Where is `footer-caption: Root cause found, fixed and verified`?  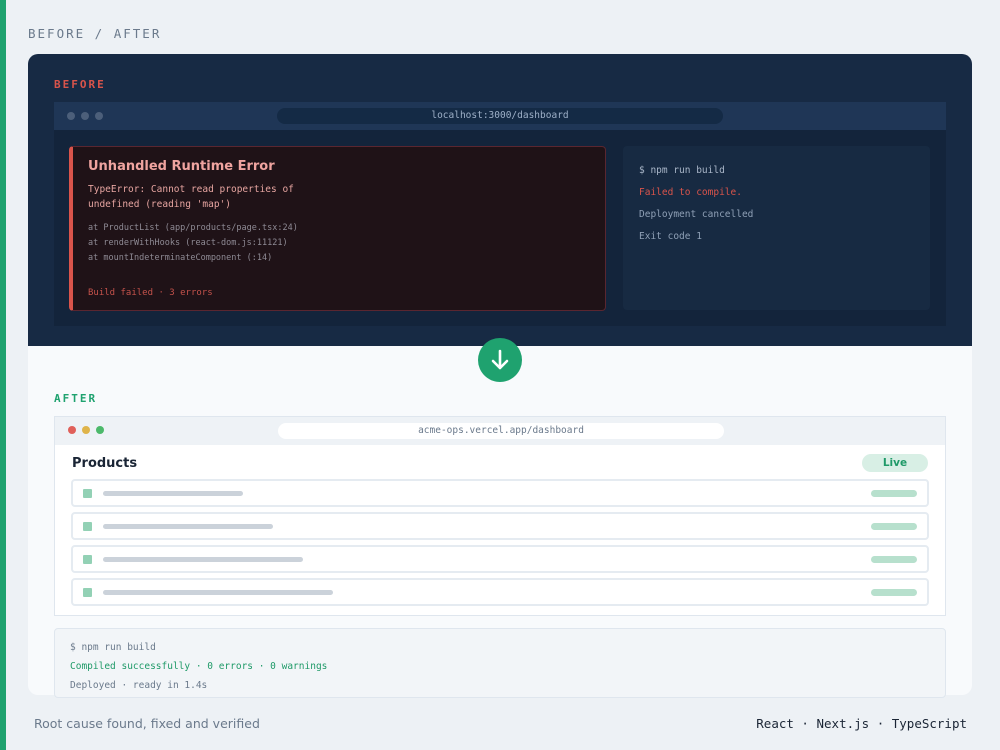
footer-caption: Root cause found, fixed and verified is located at coordinates (147, 723).